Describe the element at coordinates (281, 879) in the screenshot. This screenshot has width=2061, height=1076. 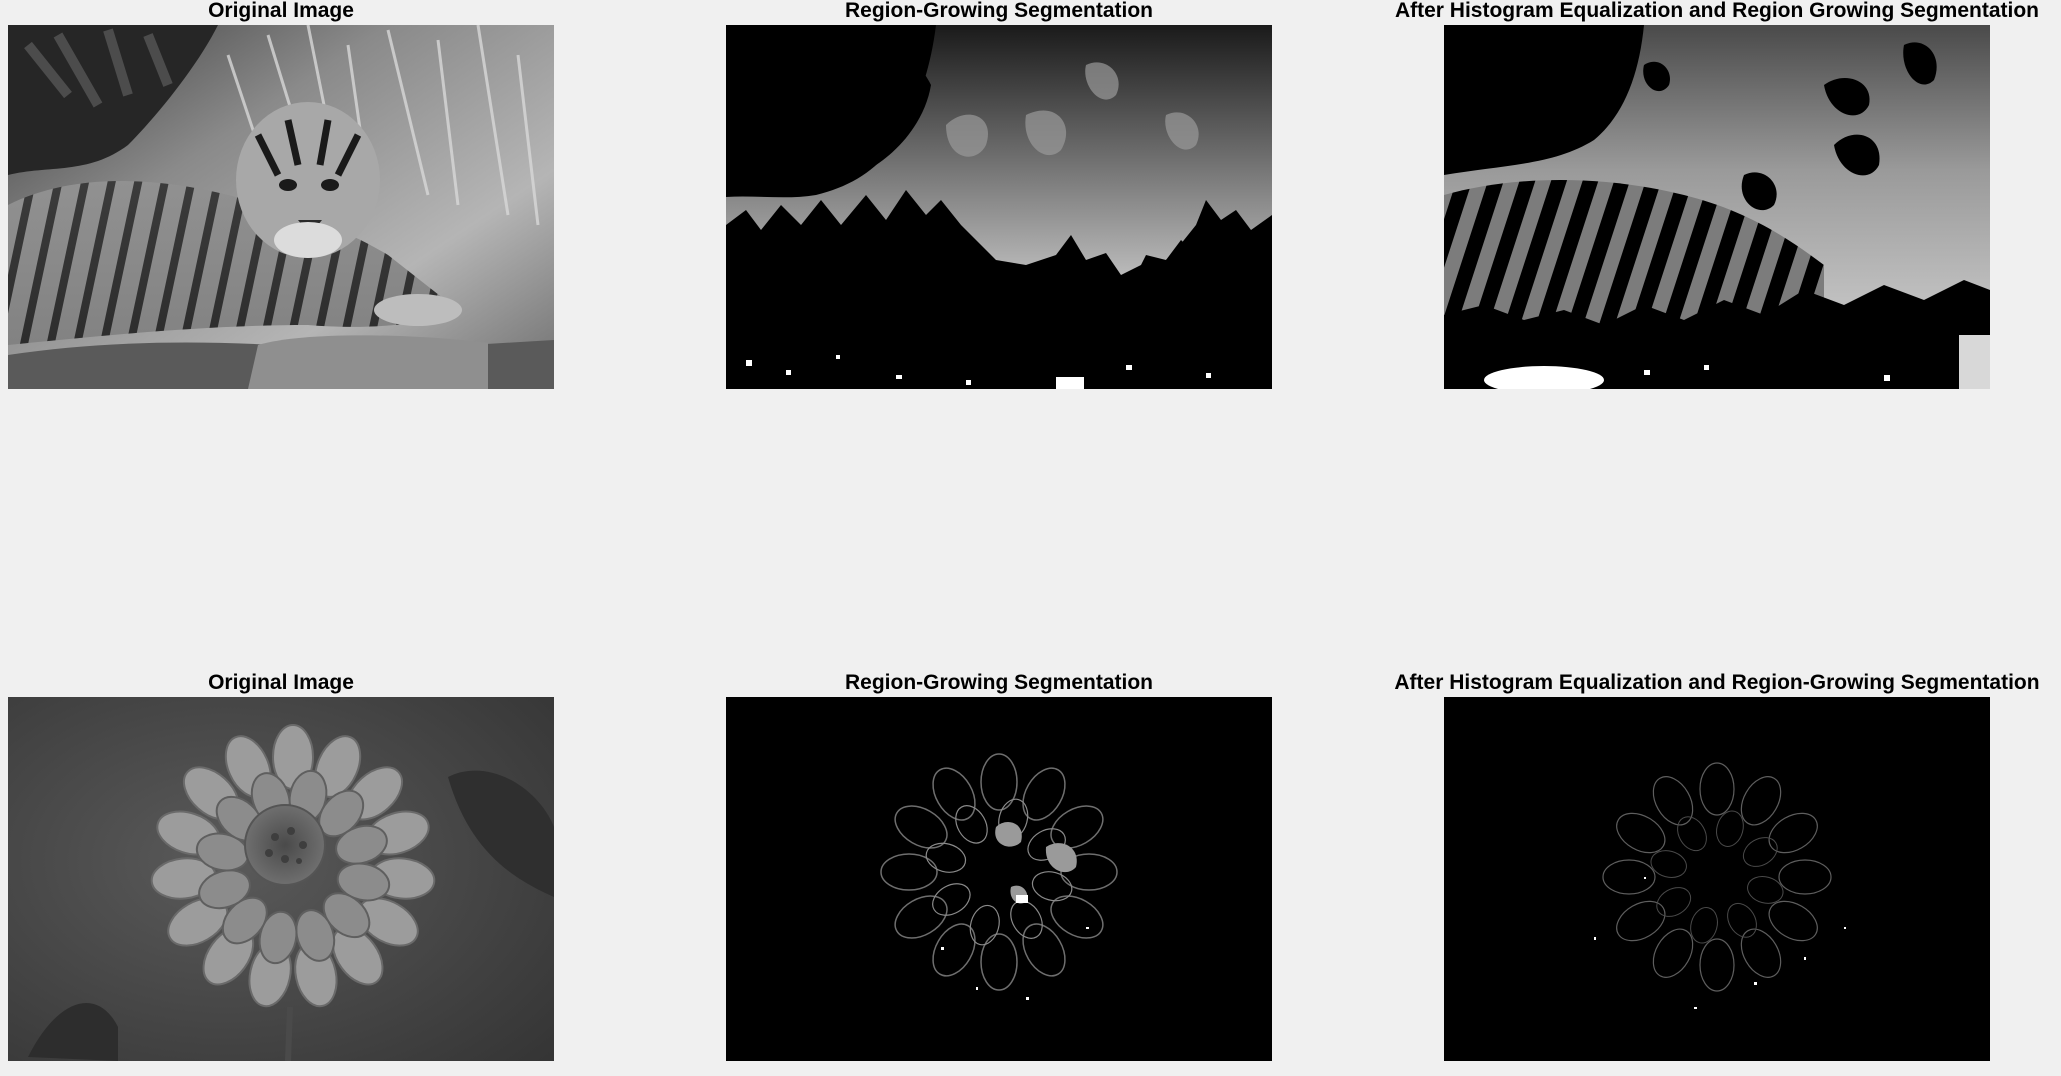
I see `dahlia-original-image` at that location.